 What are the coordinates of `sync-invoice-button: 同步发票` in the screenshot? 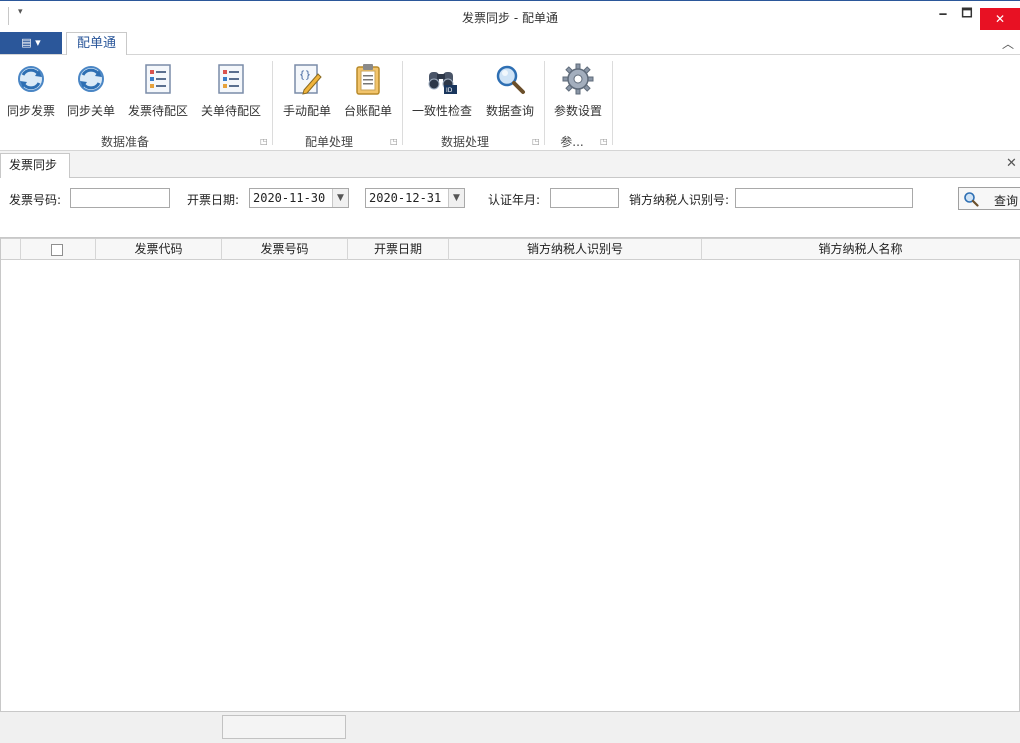 It's located at (31, 89).